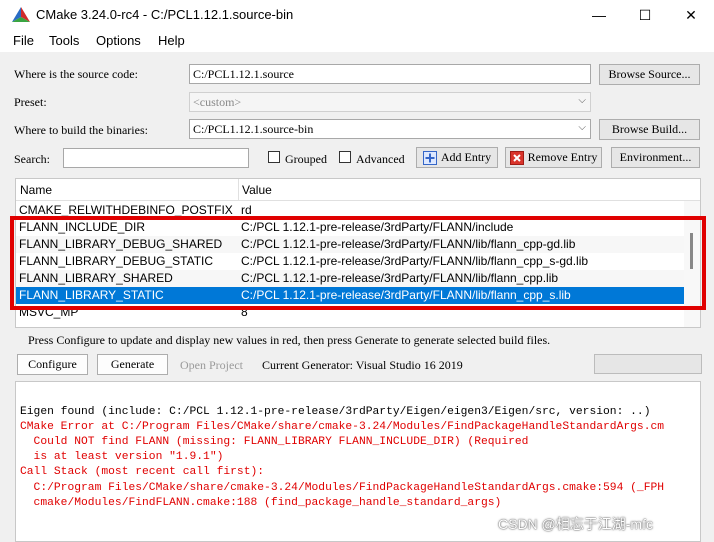 This screenshot has height=542, width=714. Describe the element at coordinates (32, 159) in the screenshot. I see `search-label: Search:` at that location.